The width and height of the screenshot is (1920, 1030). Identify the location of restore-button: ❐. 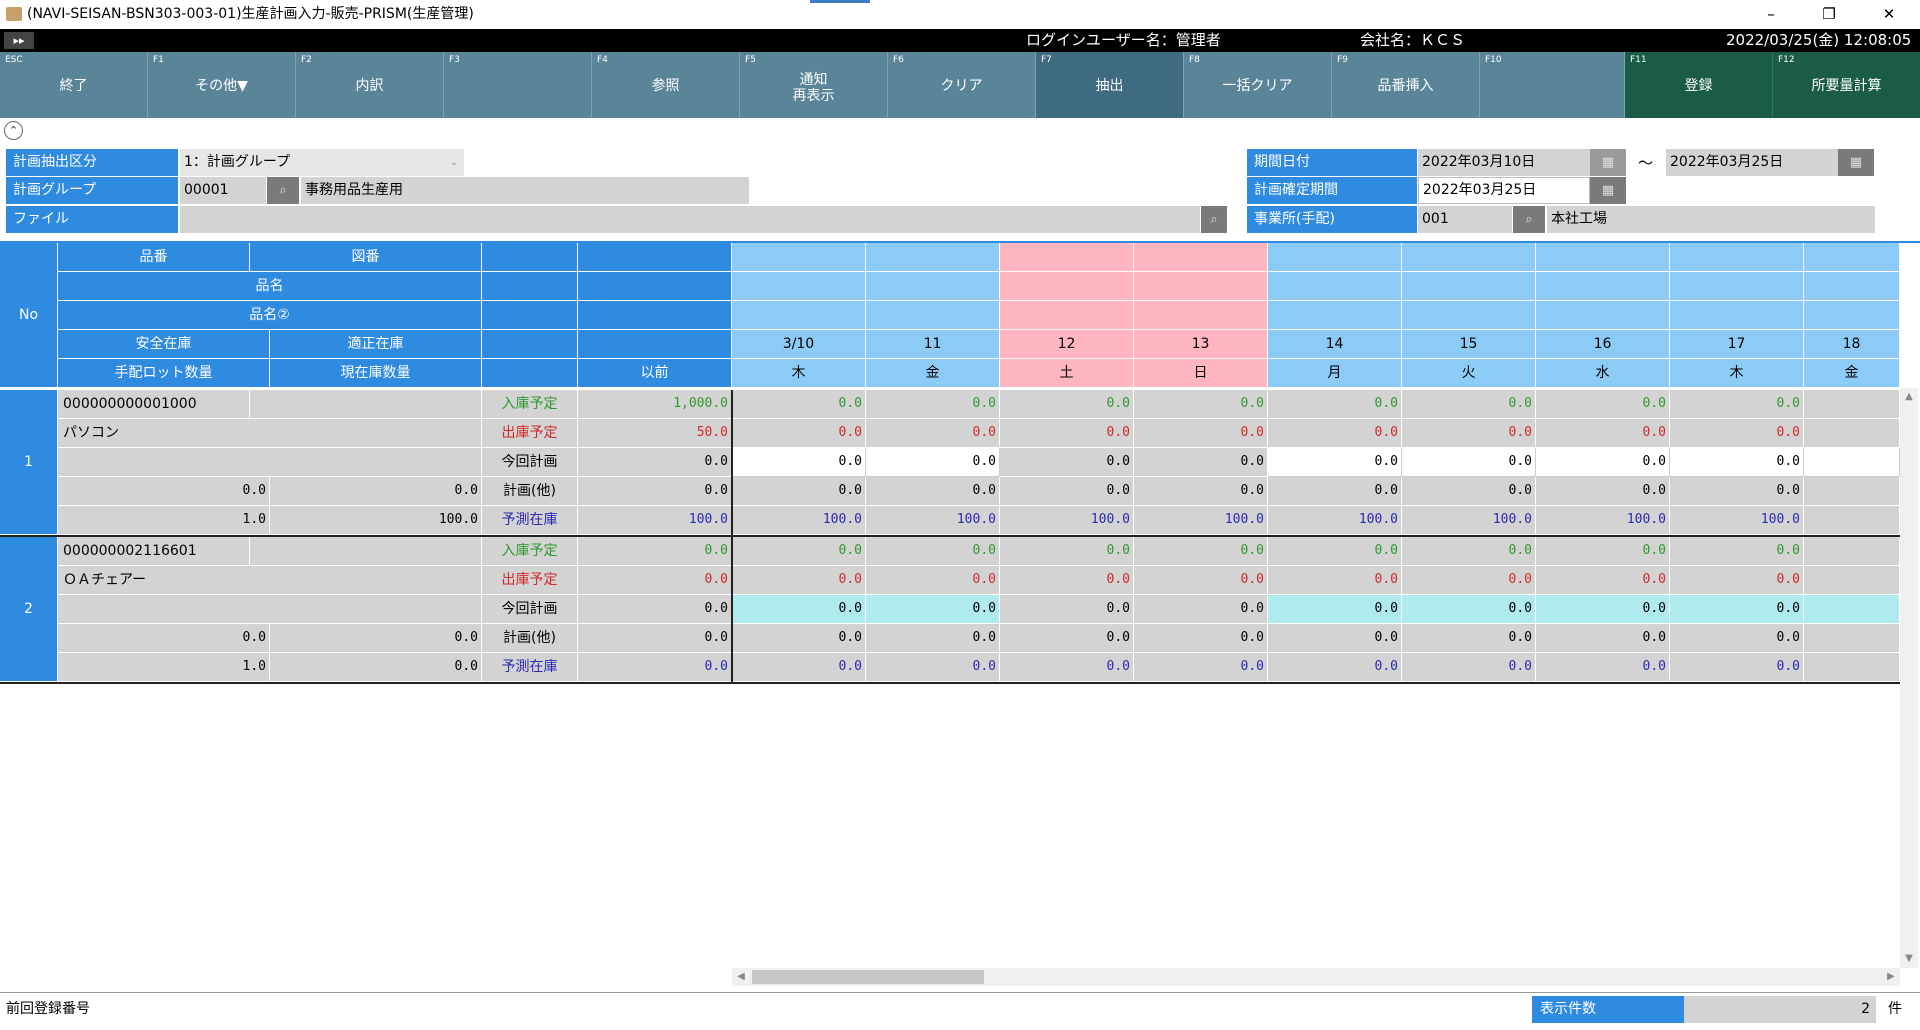
(1829, 14).